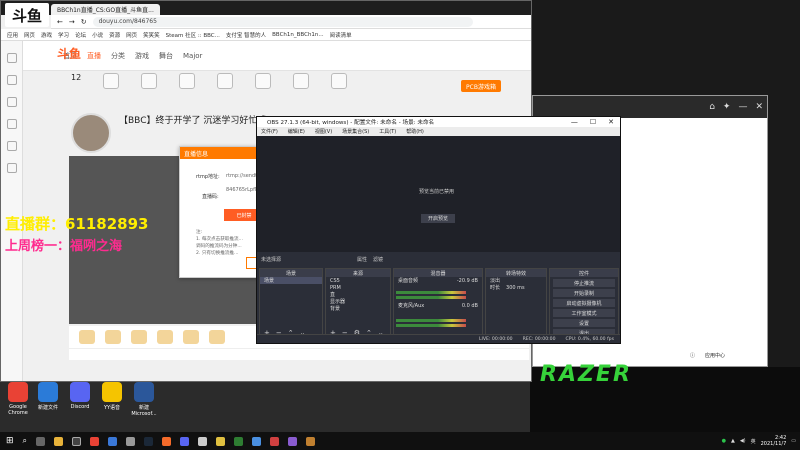  I want to click on notification-icon: ▭, so click(793, 441).